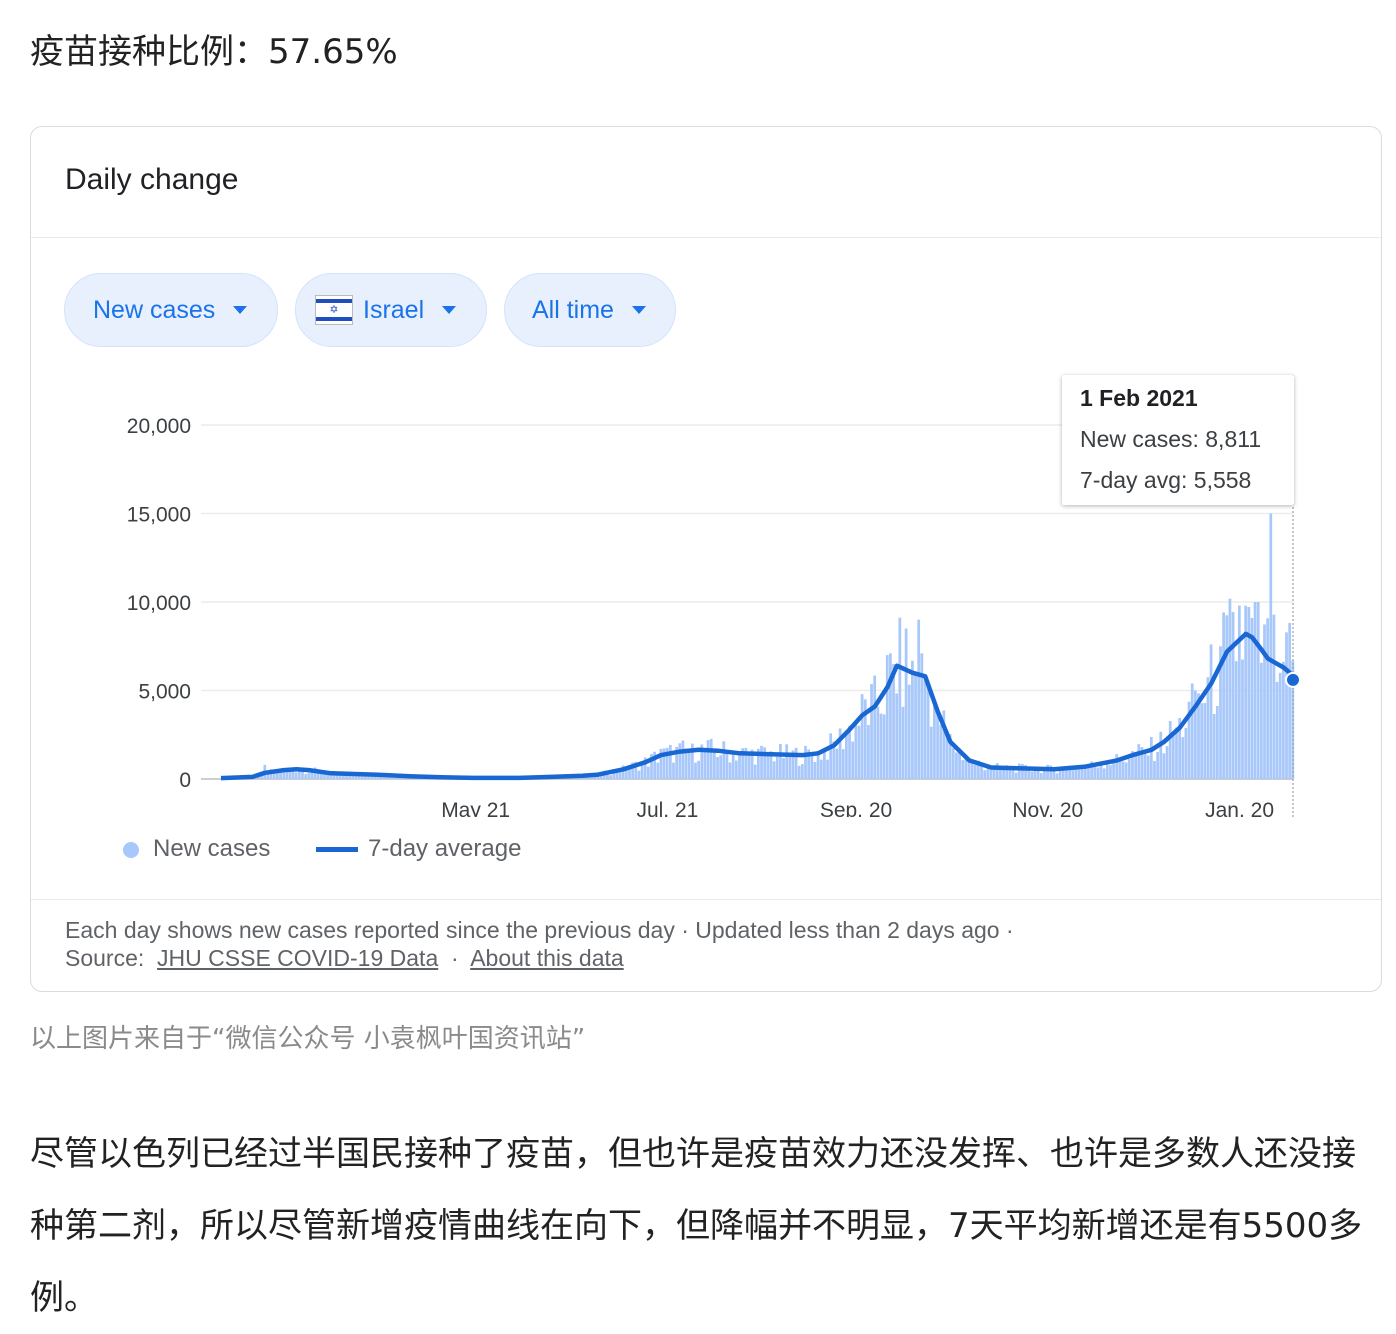 This screenshot has width=1396, height=1334. Describe the element at coordinates (1293, 680) in the screenshot. I see `avg-endpoint` at that location.